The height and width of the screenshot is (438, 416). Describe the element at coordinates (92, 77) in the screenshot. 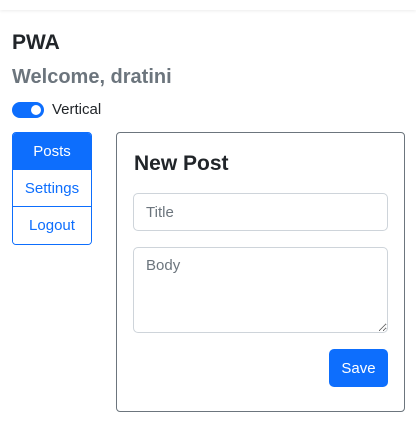

I see `welcome-heading: Welcome, dratini` at that location.